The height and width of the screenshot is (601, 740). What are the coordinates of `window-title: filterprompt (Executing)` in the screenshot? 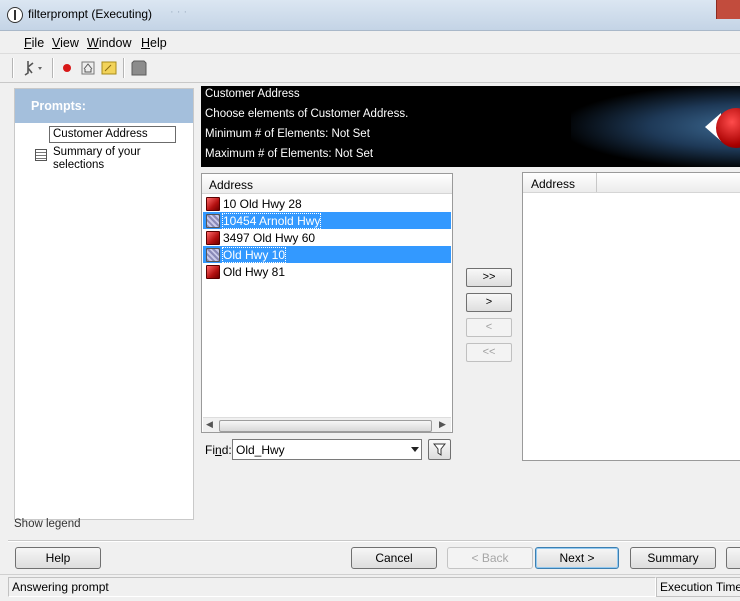 It's located at (90, 14).